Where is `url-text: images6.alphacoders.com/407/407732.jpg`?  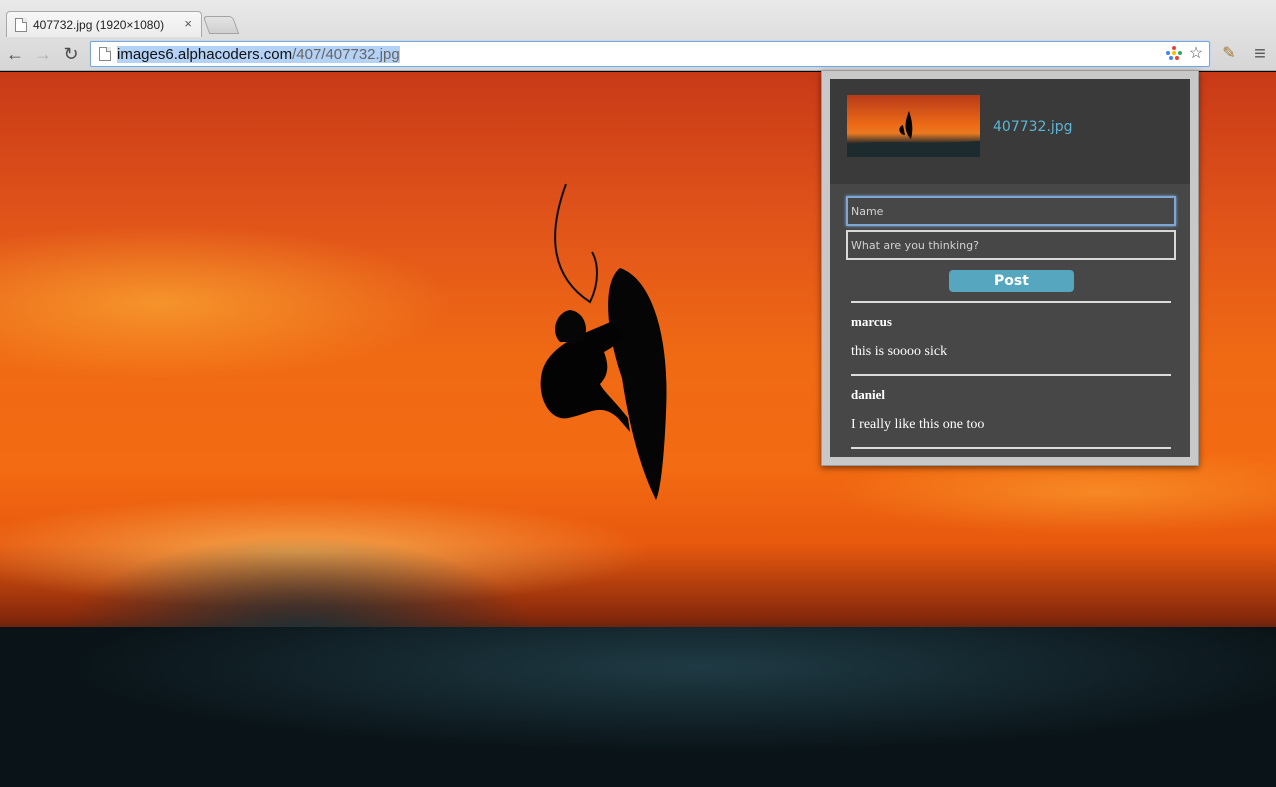 url-text: images6.alphacoders.com/407/407732.jpg is located at coordinates (258, 54).